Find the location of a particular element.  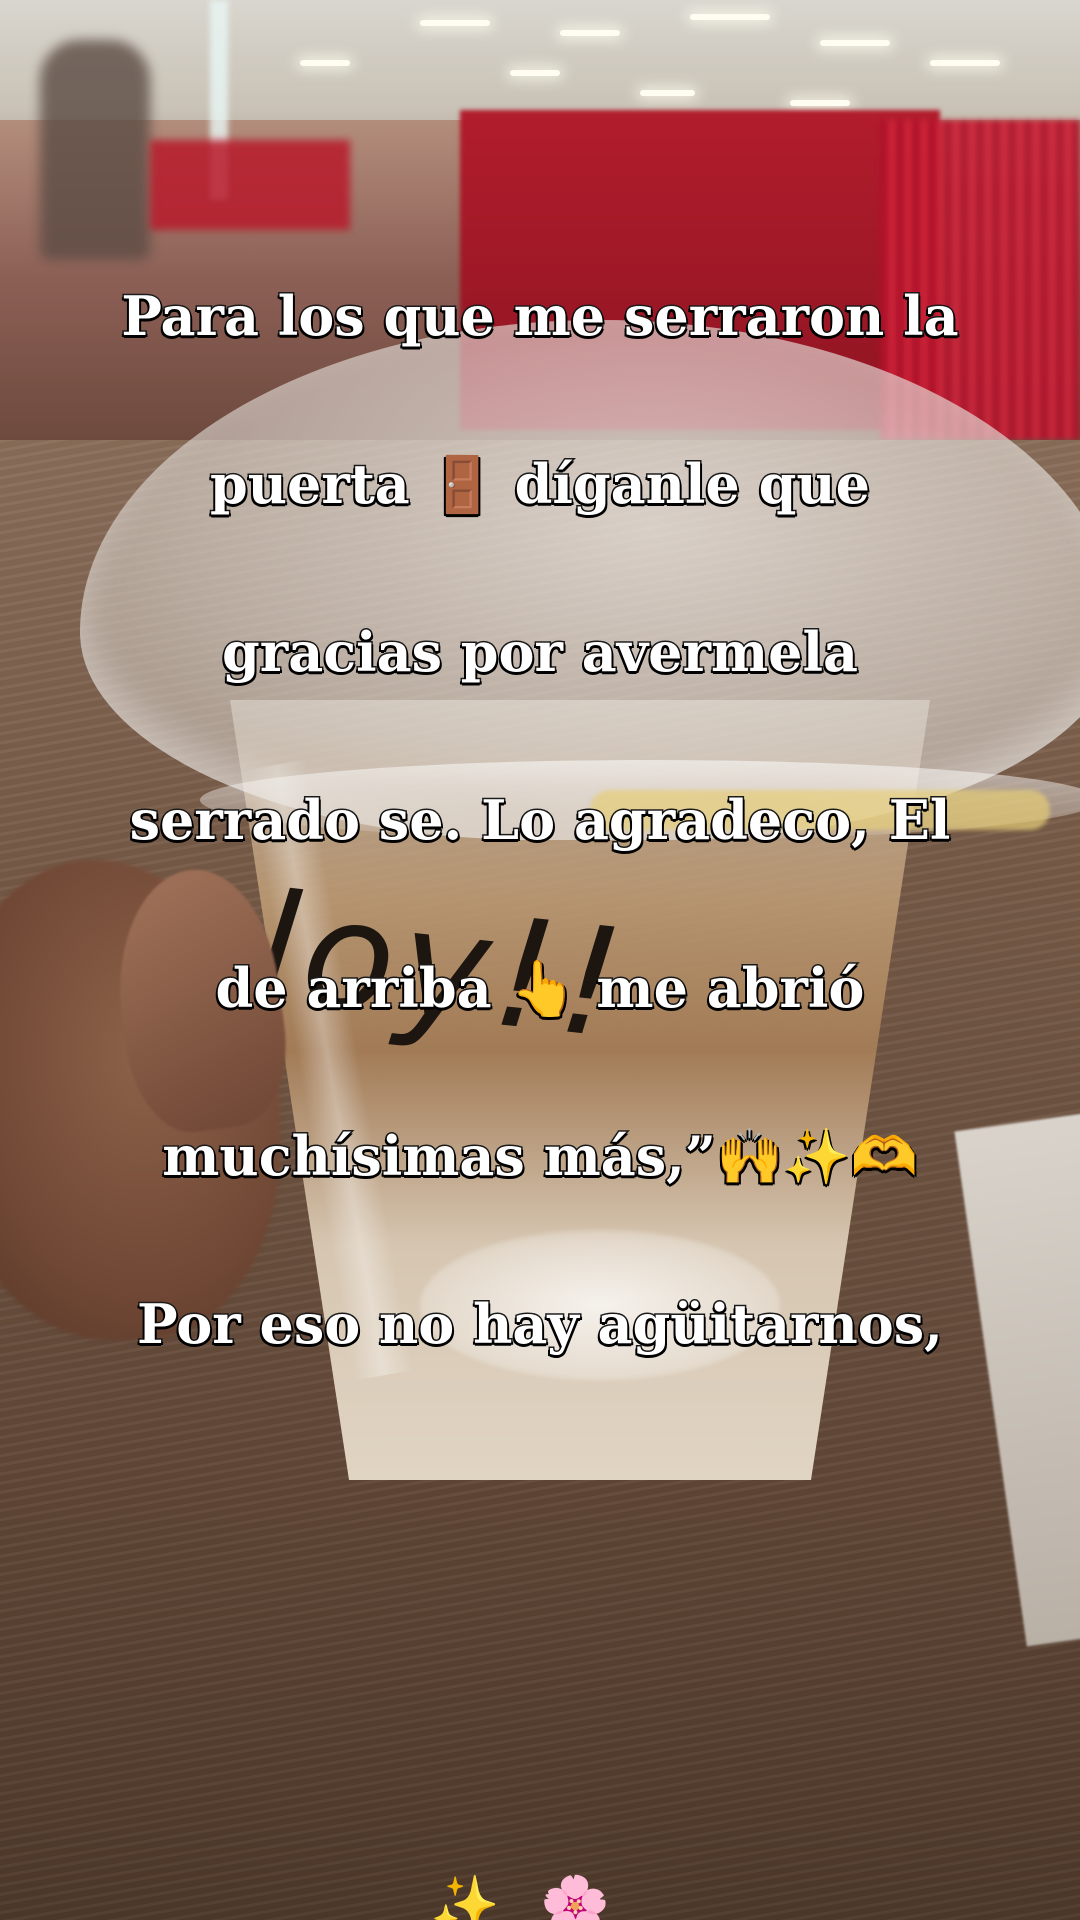

caption-line: puerta 🚪 díganle que is located at coordinates (540, 484).